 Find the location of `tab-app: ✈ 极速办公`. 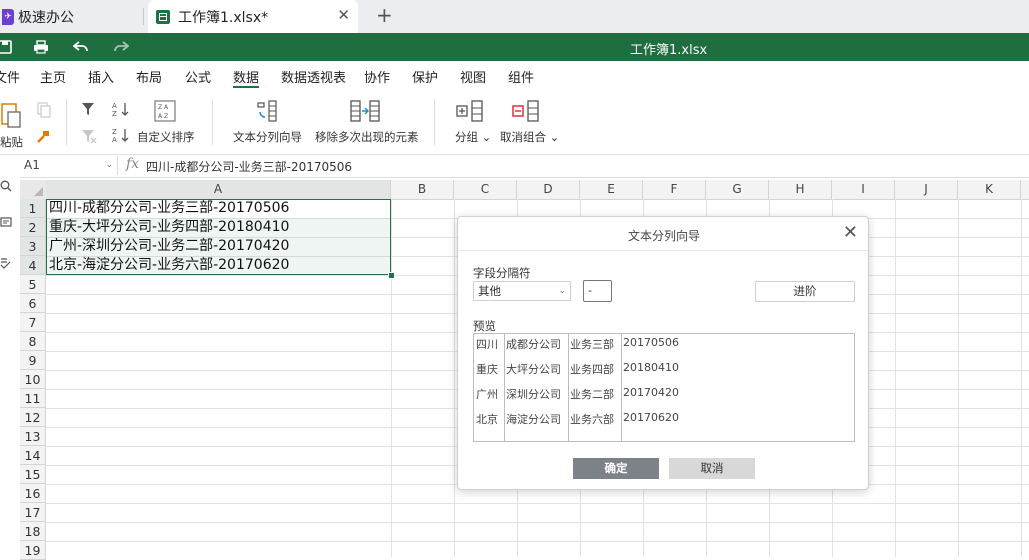

tab-app: ✈ 极速办公 is located at coordinates (72, 16).